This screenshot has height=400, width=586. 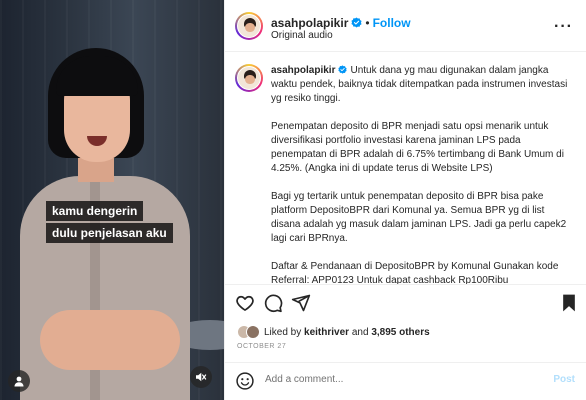 I want to click on bookmark-icon, so click(x=569, y=303).